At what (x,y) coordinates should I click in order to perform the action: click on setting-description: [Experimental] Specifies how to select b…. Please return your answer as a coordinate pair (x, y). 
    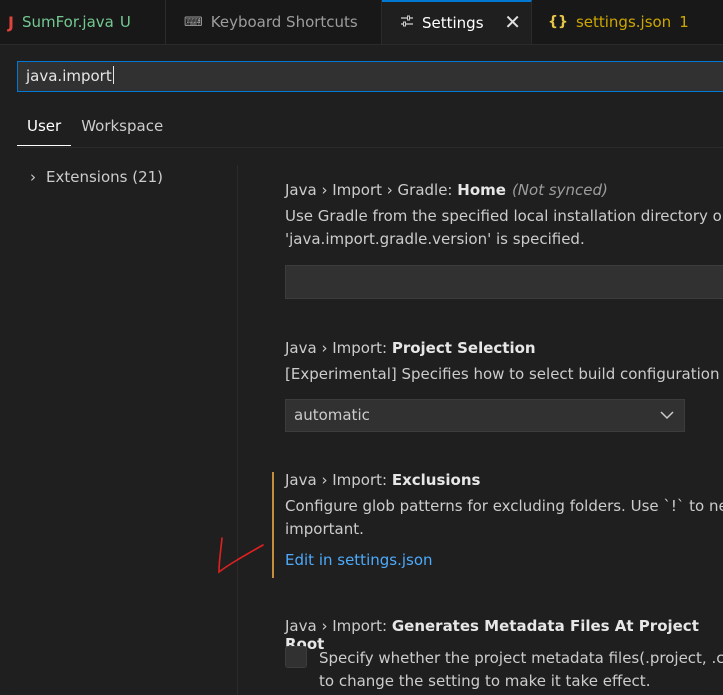
    Looking at the image, I should click on (504, 374).